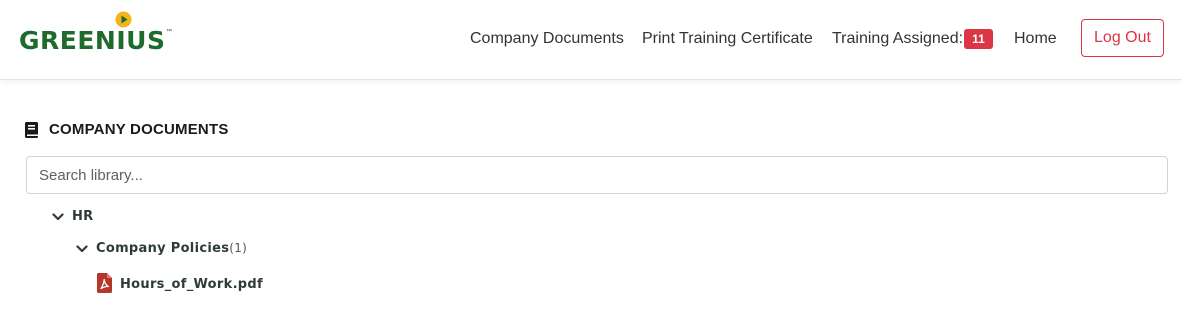  What do you see at coordinates (31, 130) in the screenshot?
I see `book-icon` at bounding box center [31, 130].